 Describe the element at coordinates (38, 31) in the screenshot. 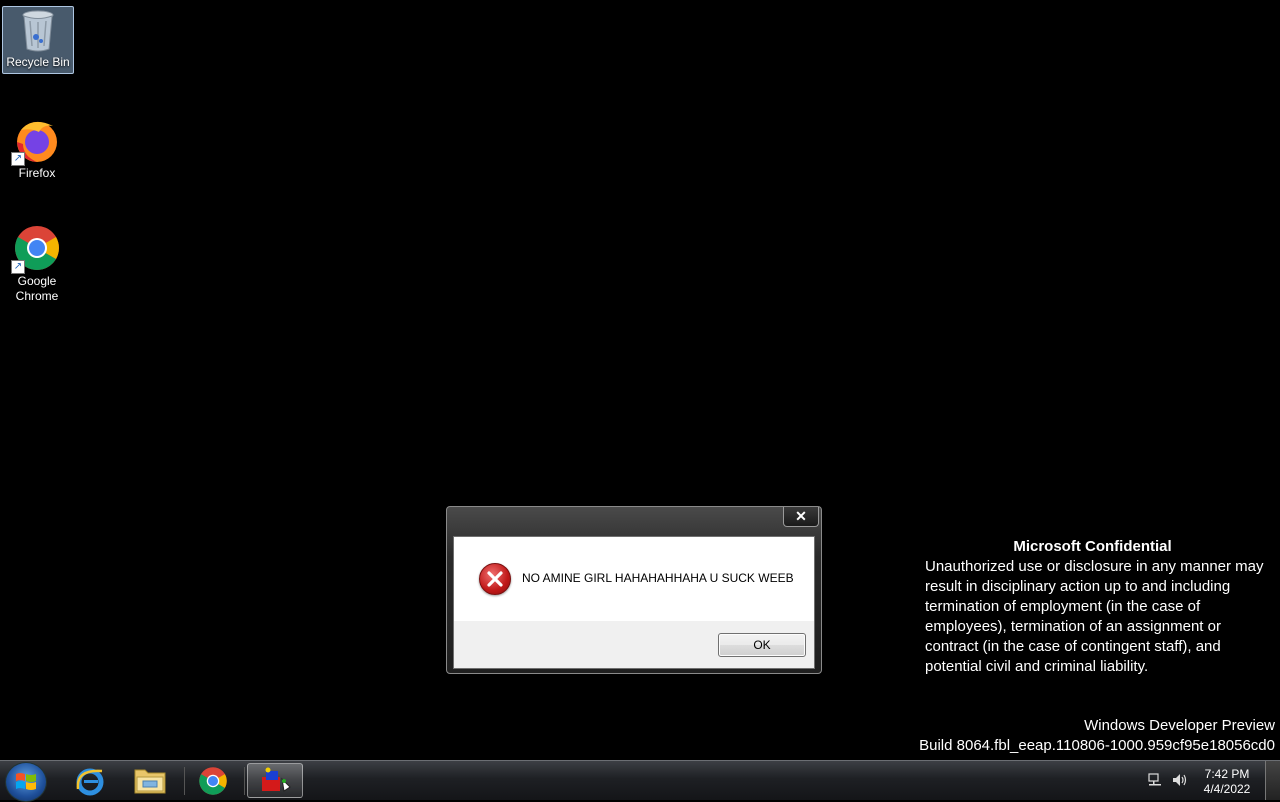

I see `recycle-bin-icon` at that location.